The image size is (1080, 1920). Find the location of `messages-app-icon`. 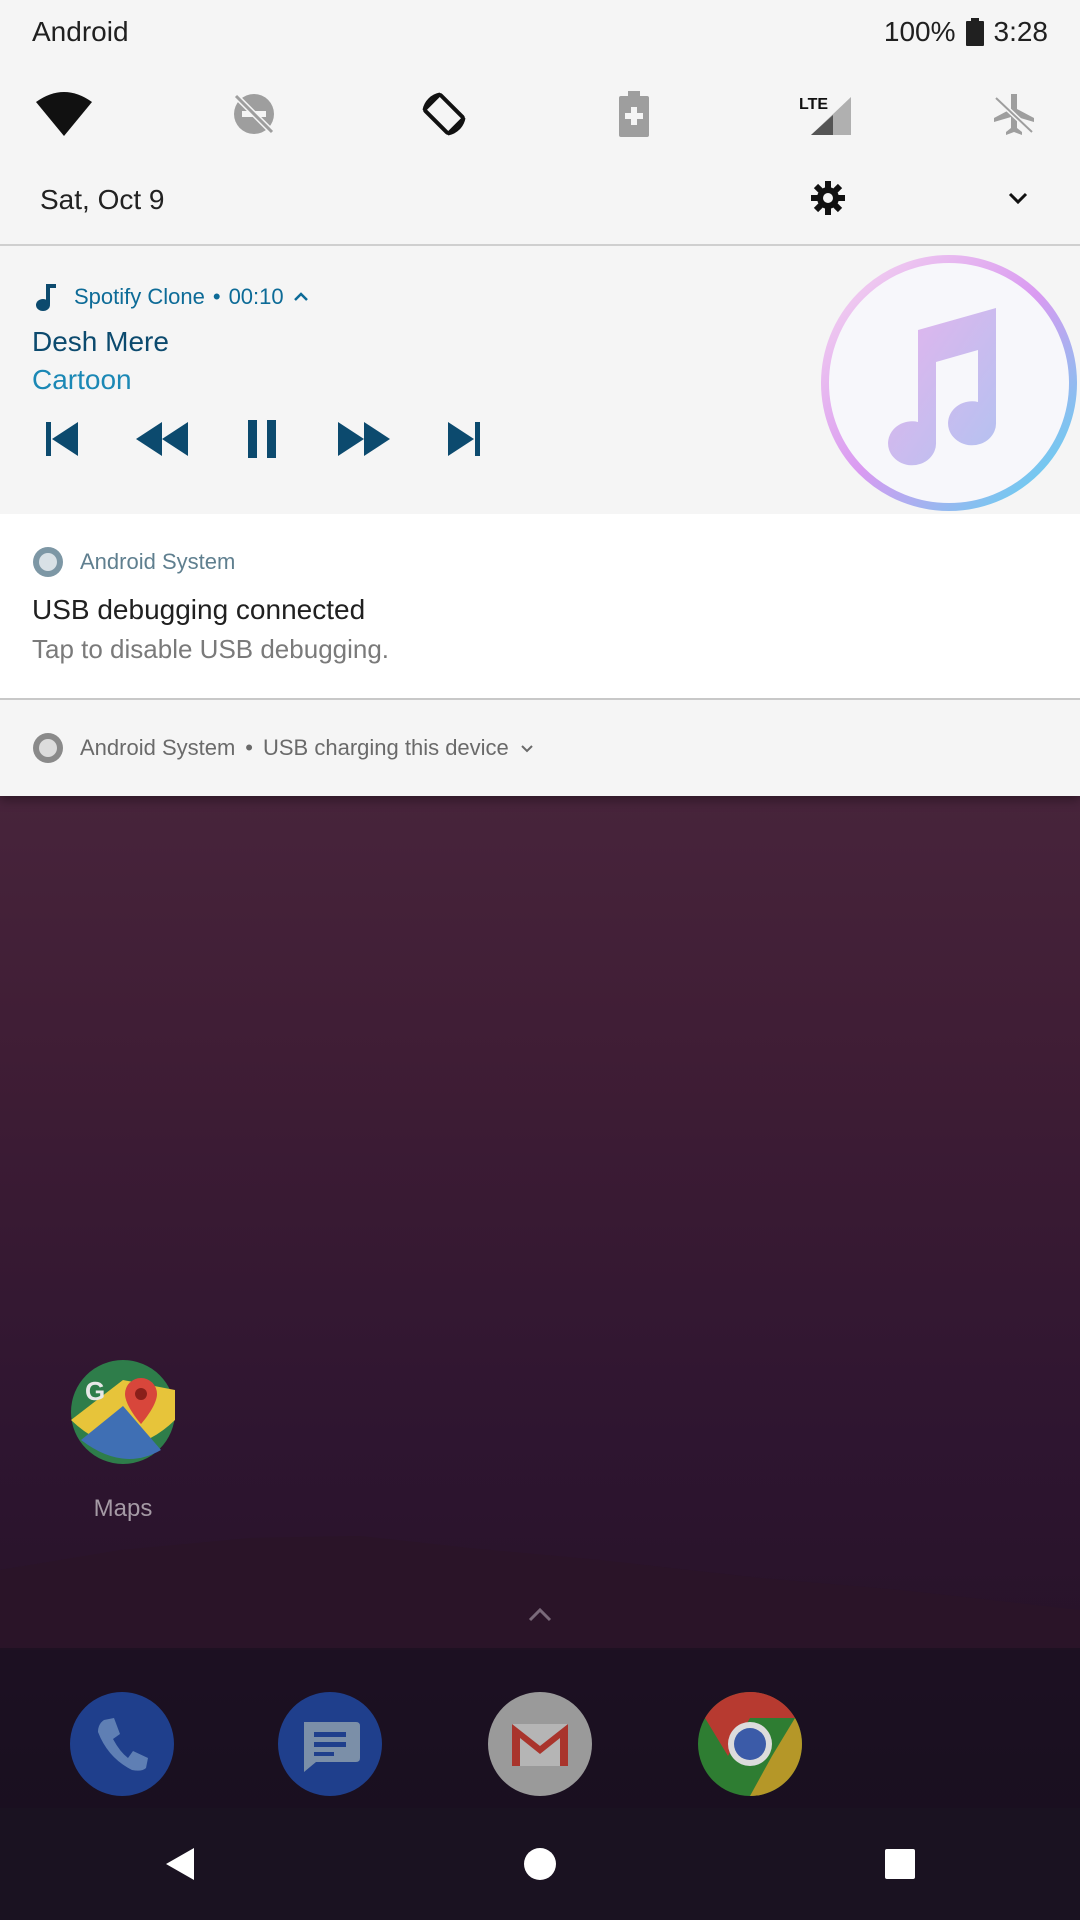

messages-app-icon is located at coordinates (330, 1744).